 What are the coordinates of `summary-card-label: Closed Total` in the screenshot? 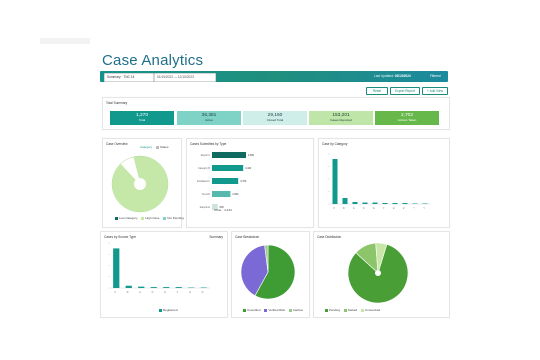 It's located at (275, 120).